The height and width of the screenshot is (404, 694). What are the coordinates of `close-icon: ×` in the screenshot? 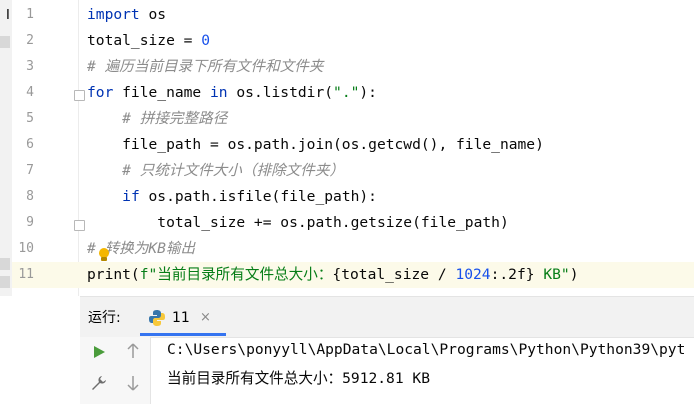 It's located at (205, 317).